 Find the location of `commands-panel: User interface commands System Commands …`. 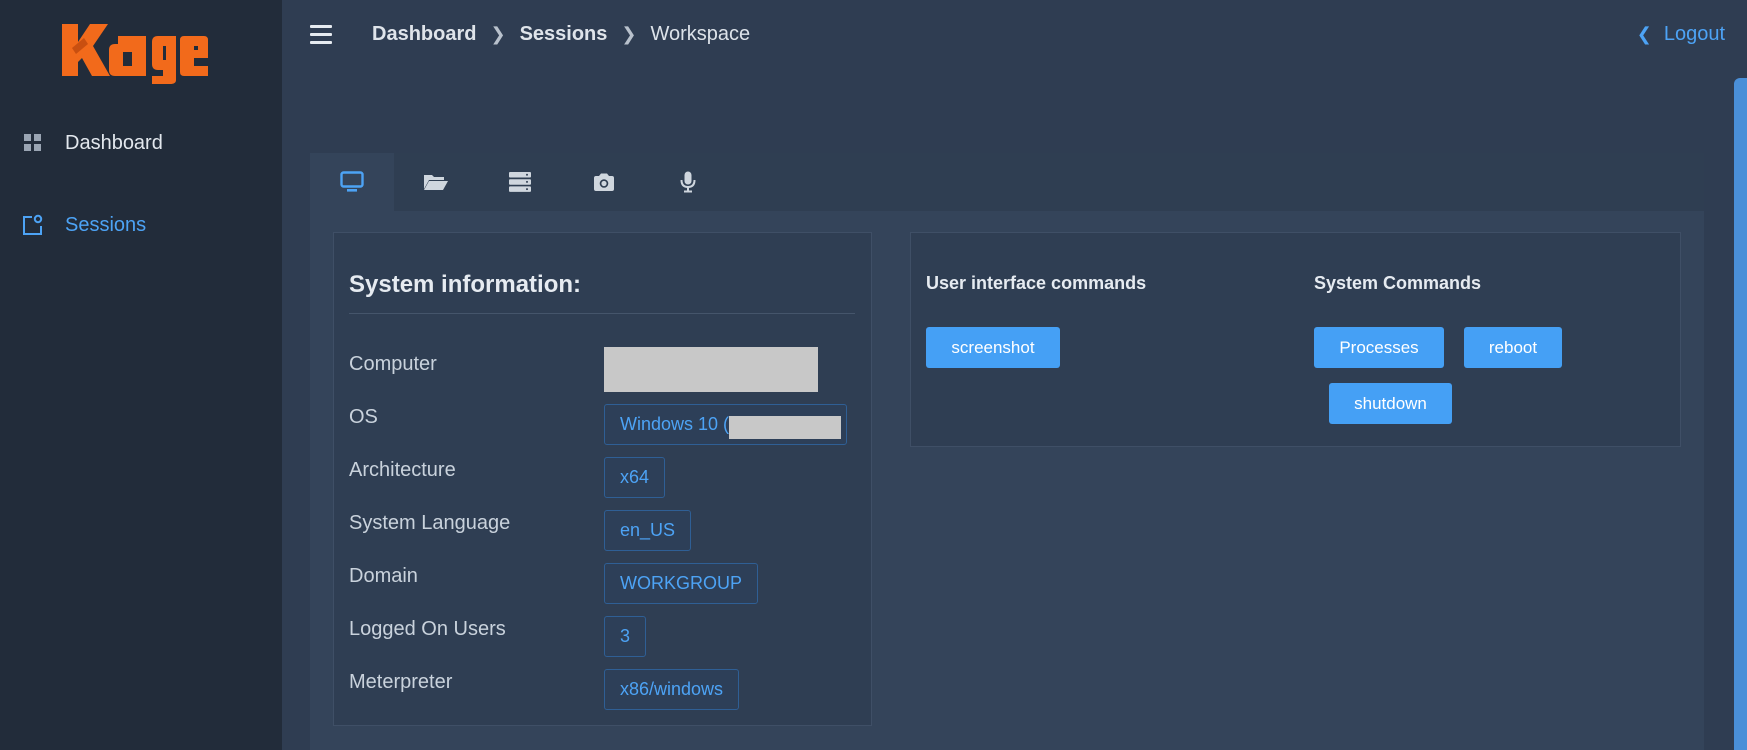

commands-panel: User interface commands System Commands … is located at coordinates (1295, 339).